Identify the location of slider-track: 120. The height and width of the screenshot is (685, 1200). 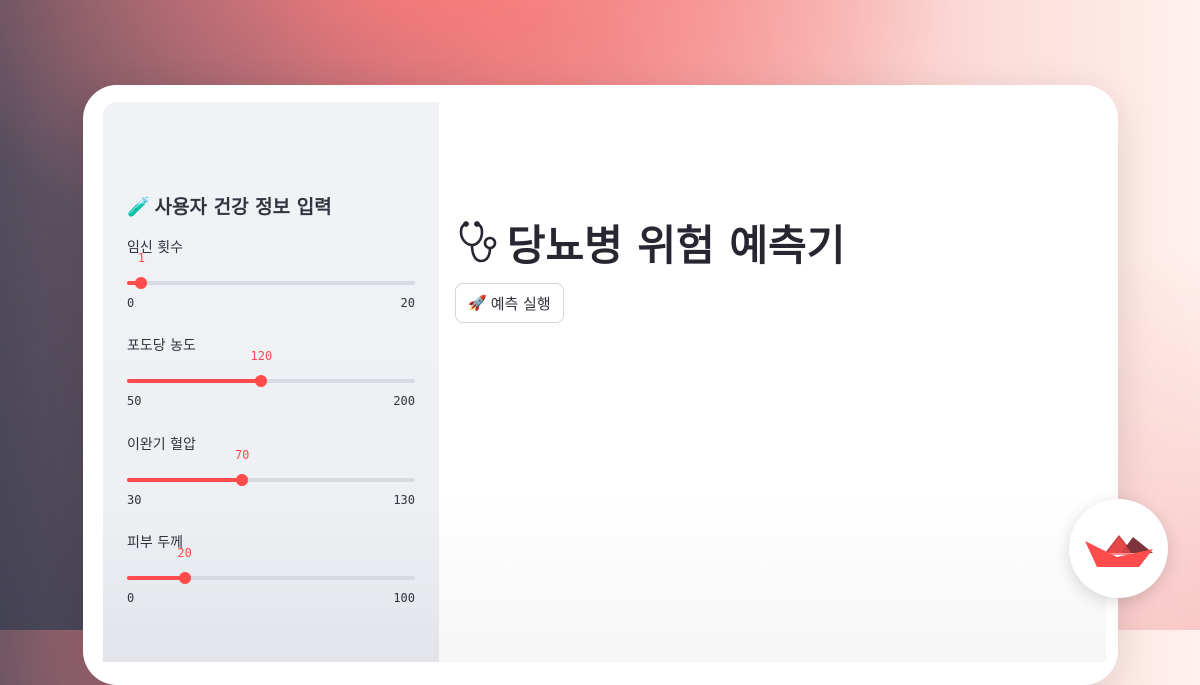
(271, 368).